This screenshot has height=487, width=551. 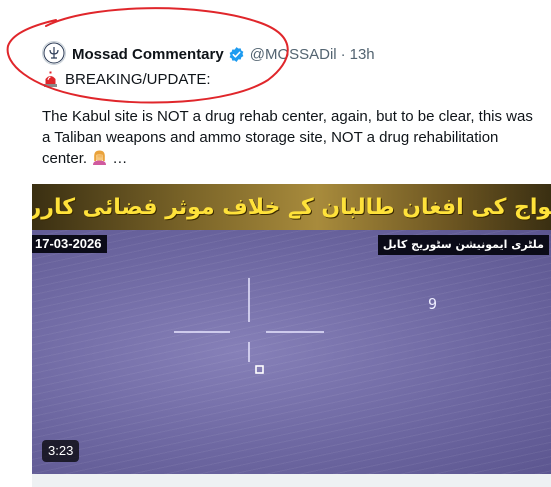 What do you see at coordinates (61, 451) in the screenshot?
I see `video-duration: 3:23` at bounding box center [61, 451].